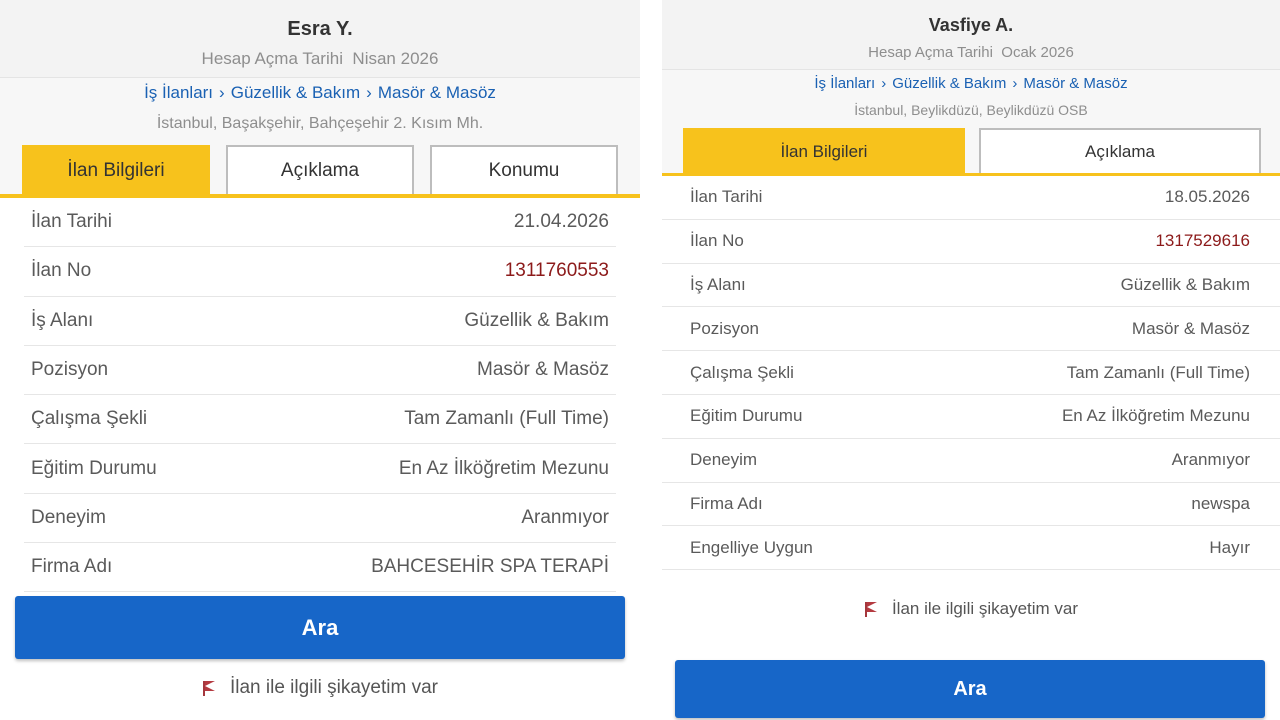 The height and width of the screenshot is (720, 1280). I want to click on seller-header: Esra Y. Hesap Açma Tarihi Nisan 2026, so click(320, 39).